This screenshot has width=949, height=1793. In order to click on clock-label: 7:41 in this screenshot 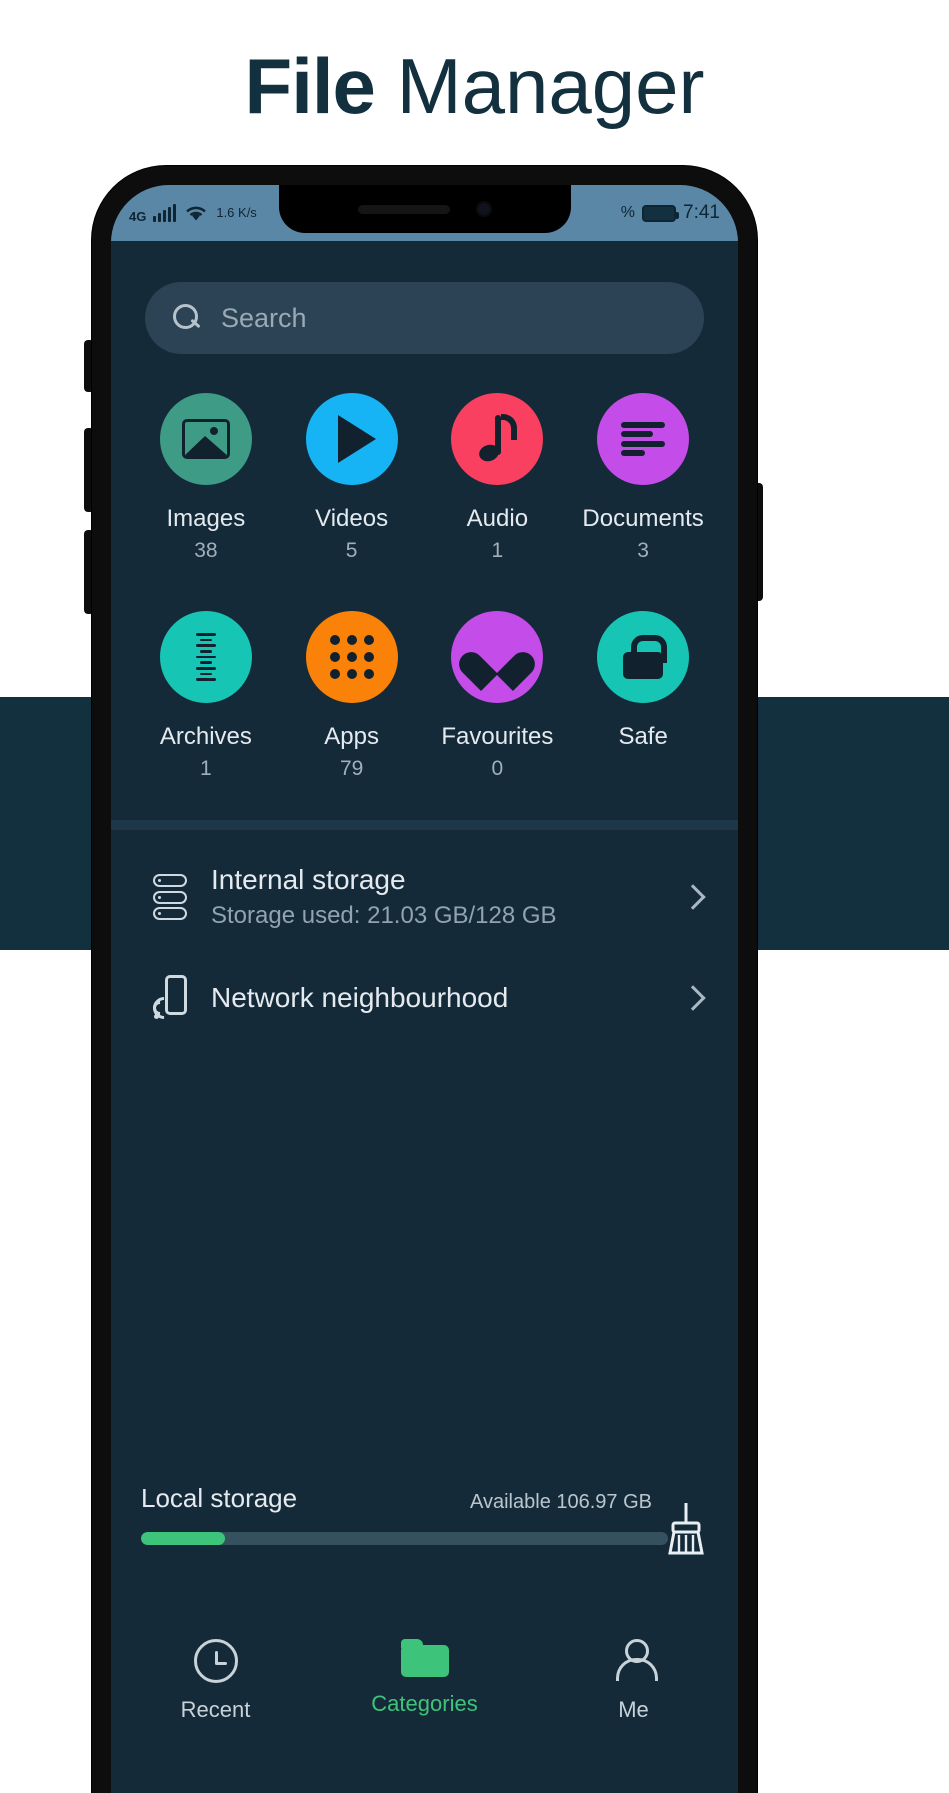, I will do `click(701, 212)`.